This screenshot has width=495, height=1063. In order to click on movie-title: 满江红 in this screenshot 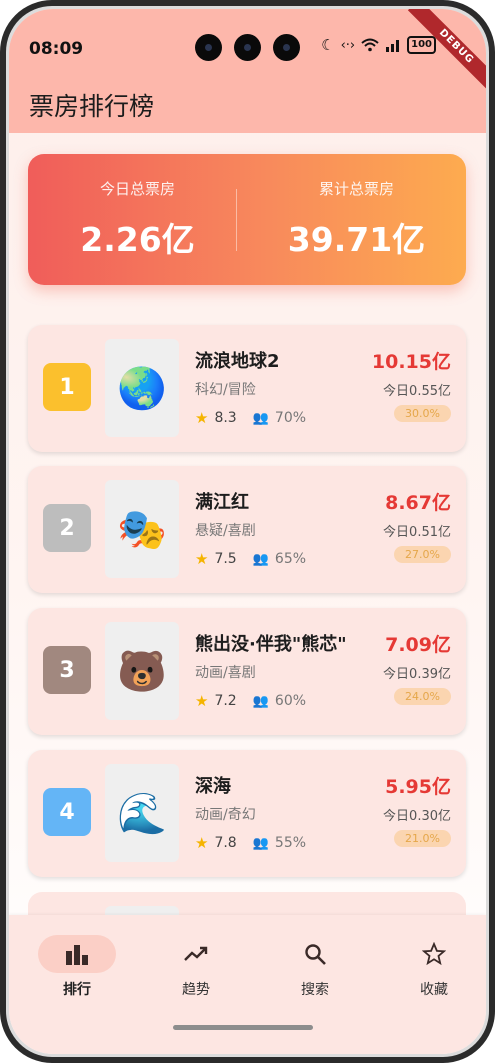, I will do `click(222, 502)`.